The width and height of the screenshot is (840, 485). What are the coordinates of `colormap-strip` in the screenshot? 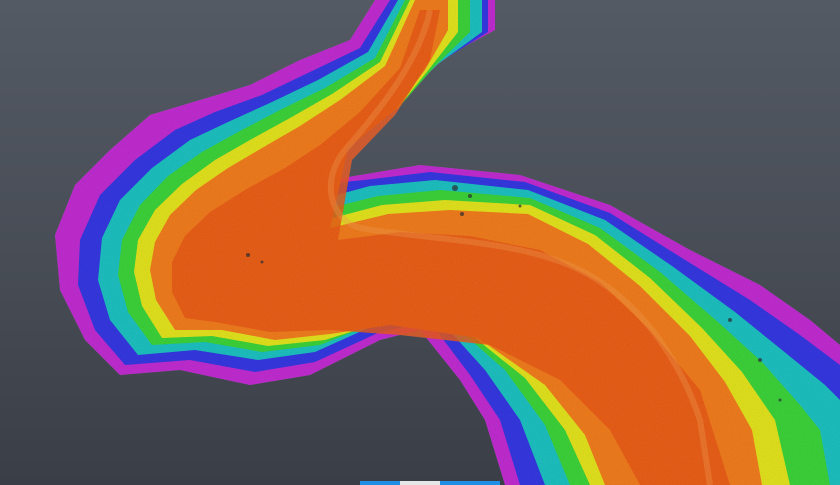 It's located at (430, 483).